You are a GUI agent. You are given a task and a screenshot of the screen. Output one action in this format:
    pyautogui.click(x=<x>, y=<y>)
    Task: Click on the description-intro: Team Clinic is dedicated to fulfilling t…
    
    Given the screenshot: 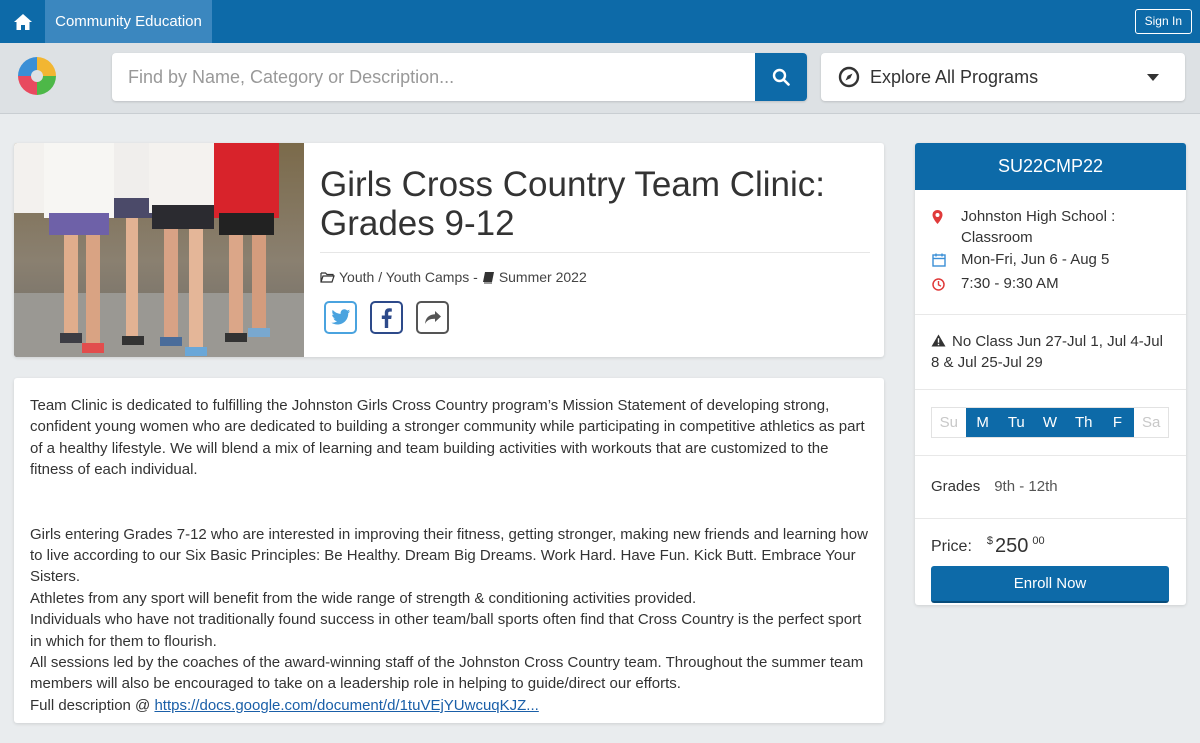 What is the action you would take?
    pyautogui.click(x=447, y=438)
    